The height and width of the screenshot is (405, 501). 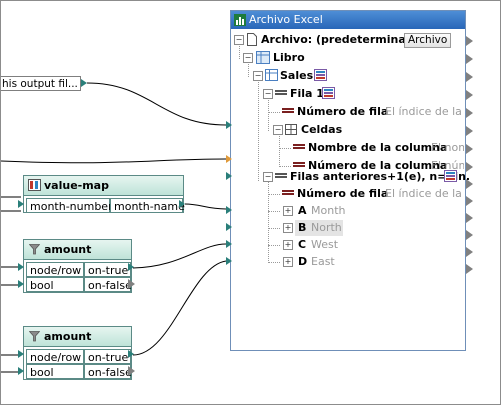 I want to click on celdas-label: Celdas, so click(x=322, y=129).